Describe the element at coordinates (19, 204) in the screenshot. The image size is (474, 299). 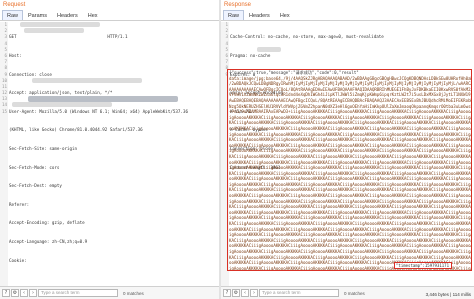
I see `request-line: Referer:` at that location.